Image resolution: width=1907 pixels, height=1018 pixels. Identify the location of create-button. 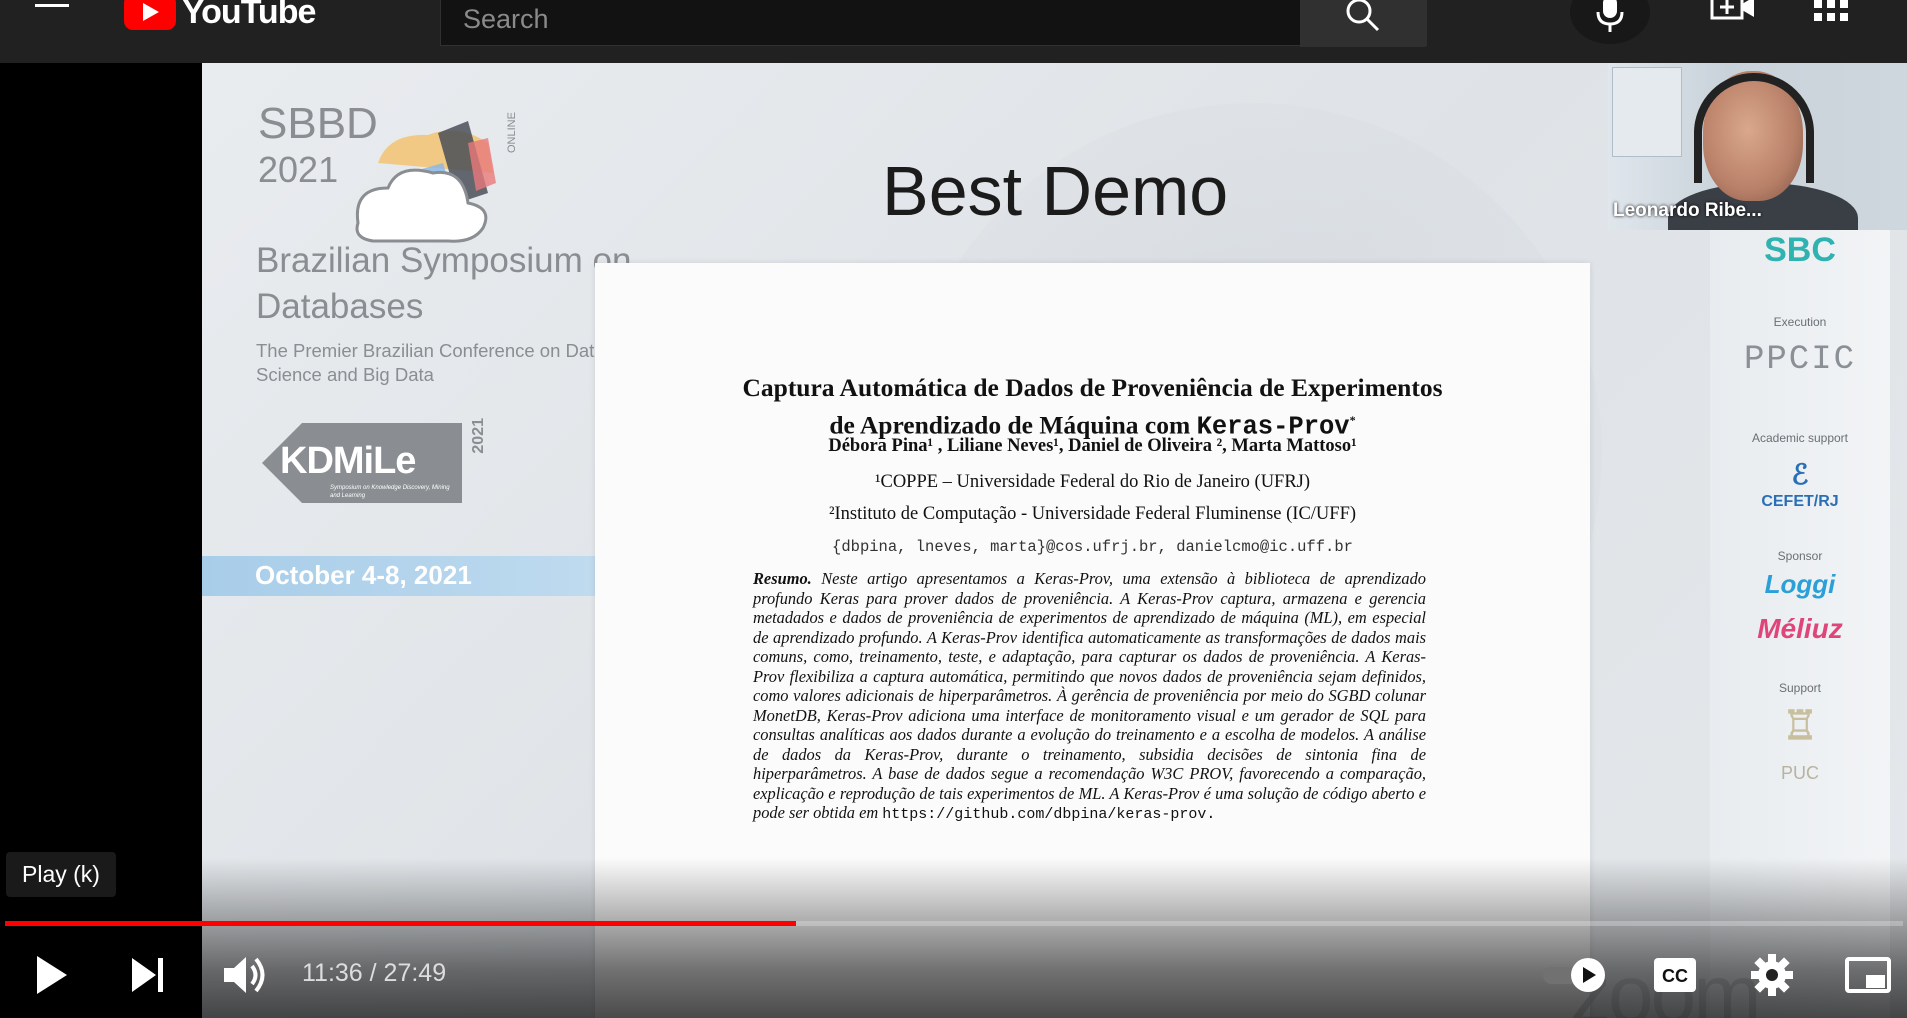
(1734, 13).